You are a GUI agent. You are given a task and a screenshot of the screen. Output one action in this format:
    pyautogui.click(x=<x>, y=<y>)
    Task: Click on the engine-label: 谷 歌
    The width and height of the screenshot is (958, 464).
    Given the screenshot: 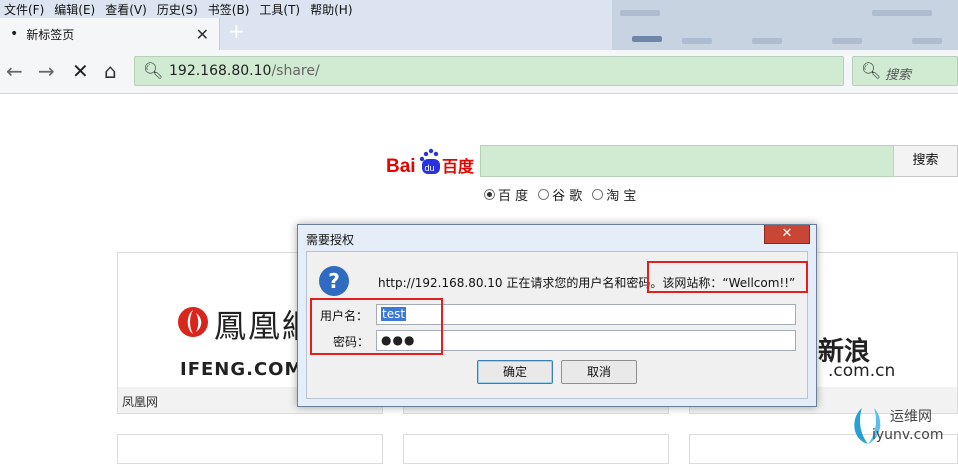 What is the action you would take?
    pyautogui.click(x=567, y=196)
    